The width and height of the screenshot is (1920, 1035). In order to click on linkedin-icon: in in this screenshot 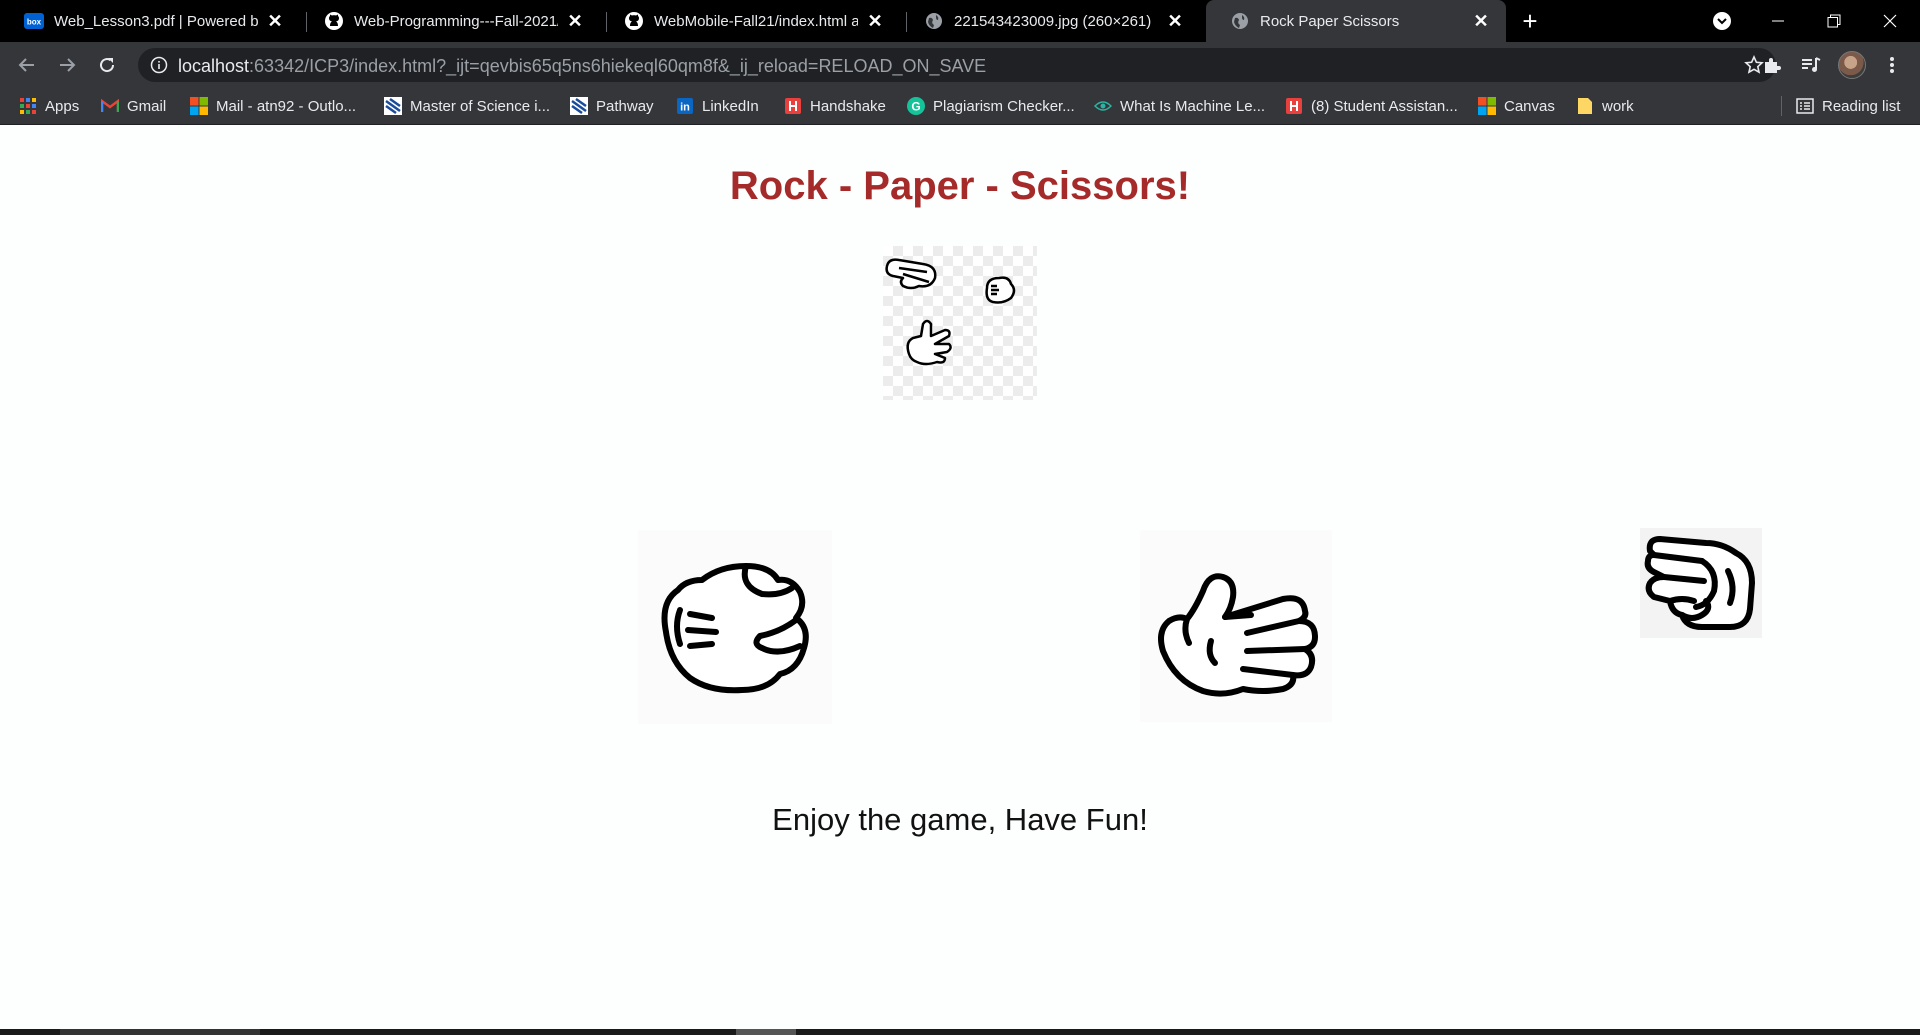, I will do `click(685, 106)`.